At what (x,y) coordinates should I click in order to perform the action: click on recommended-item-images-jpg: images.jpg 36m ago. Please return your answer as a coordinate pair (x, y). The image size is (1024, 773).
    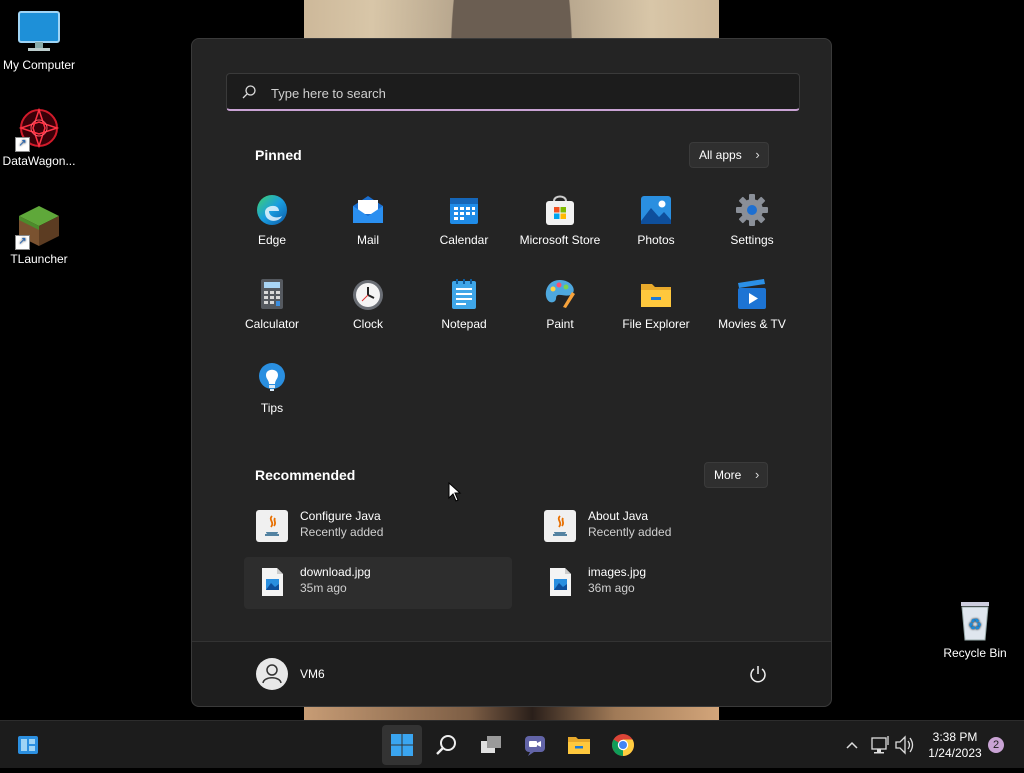
    Looking at the image, I should click on (666, 583).